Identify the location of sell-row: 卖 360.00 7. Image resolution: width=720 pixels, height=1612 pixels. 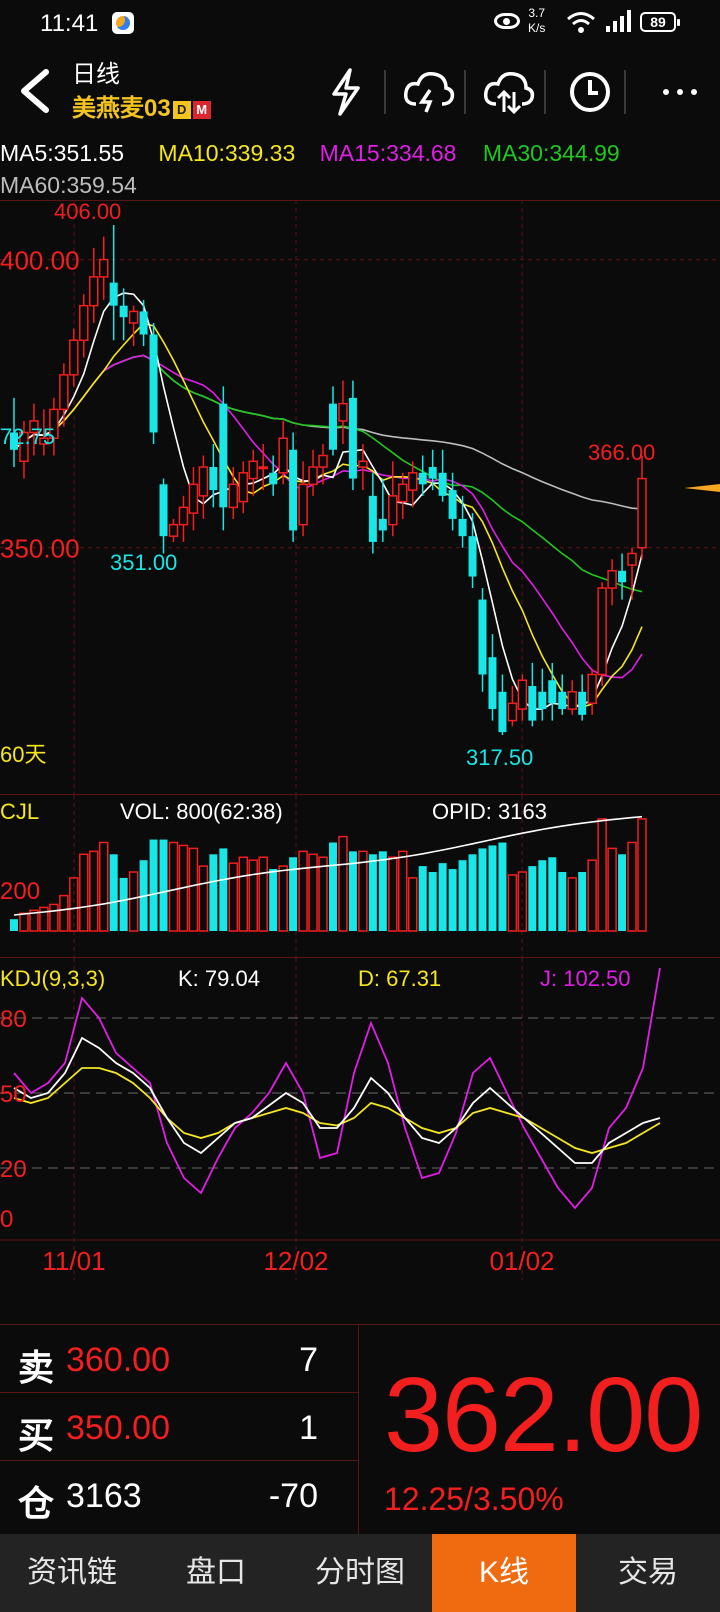
(179, 1359).